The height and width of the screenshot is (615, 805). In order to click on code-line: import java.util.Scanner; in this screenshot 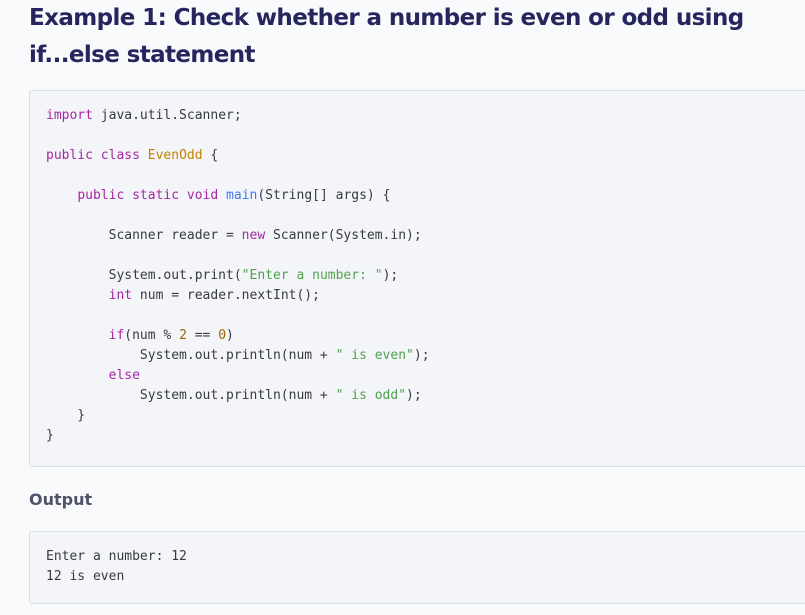, I will do `click(144, 115)`.